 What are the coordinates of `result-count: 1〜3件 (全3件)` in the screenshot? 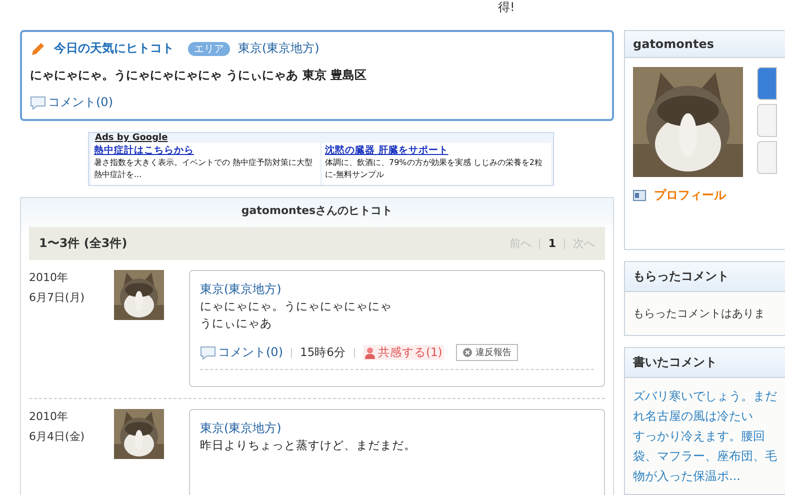 It's located at (83, 243).